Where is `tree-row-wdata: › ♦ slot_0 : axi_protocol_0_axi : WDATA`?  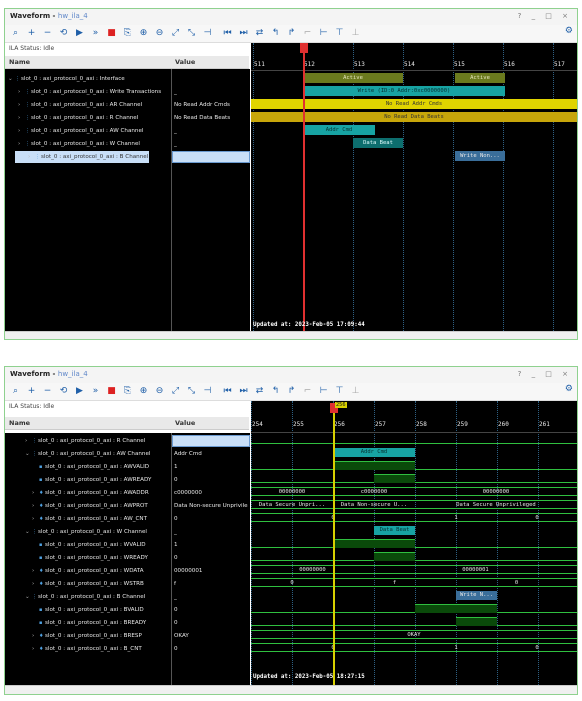
tree-row-wdata: › ♦ slot_0 : axi_protocol_0_axi : WDATA is located at coordinates (88, 571).